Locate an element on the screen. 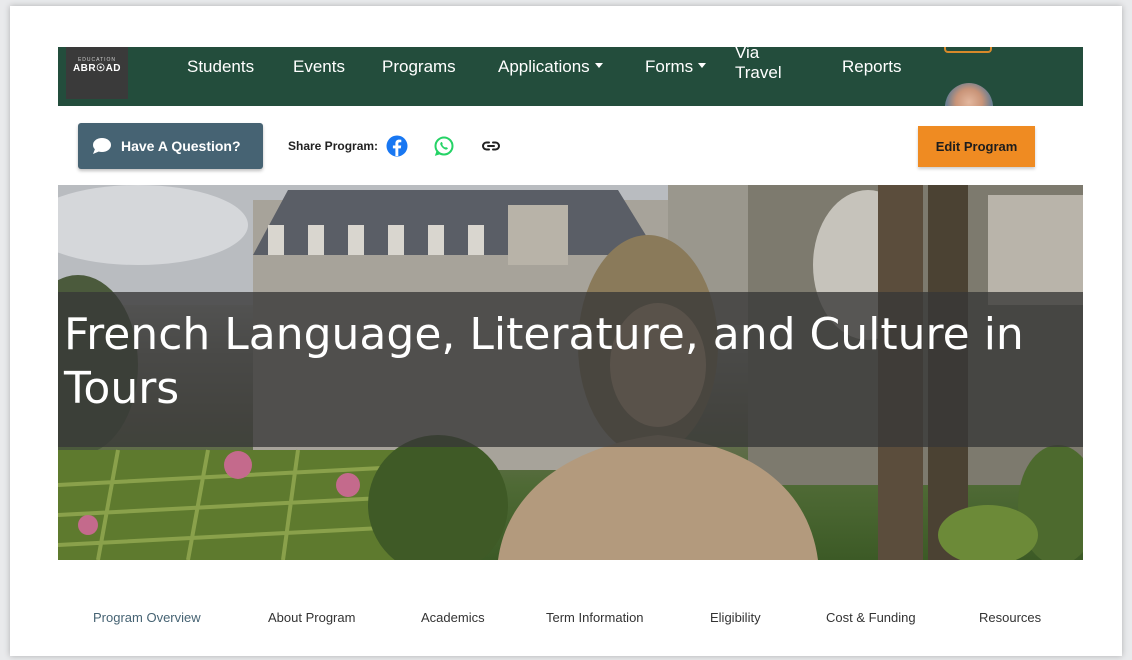 Image resolution: width=1132 pixels, height=660 pixels. link-icon is located at coordinates (491, 146).